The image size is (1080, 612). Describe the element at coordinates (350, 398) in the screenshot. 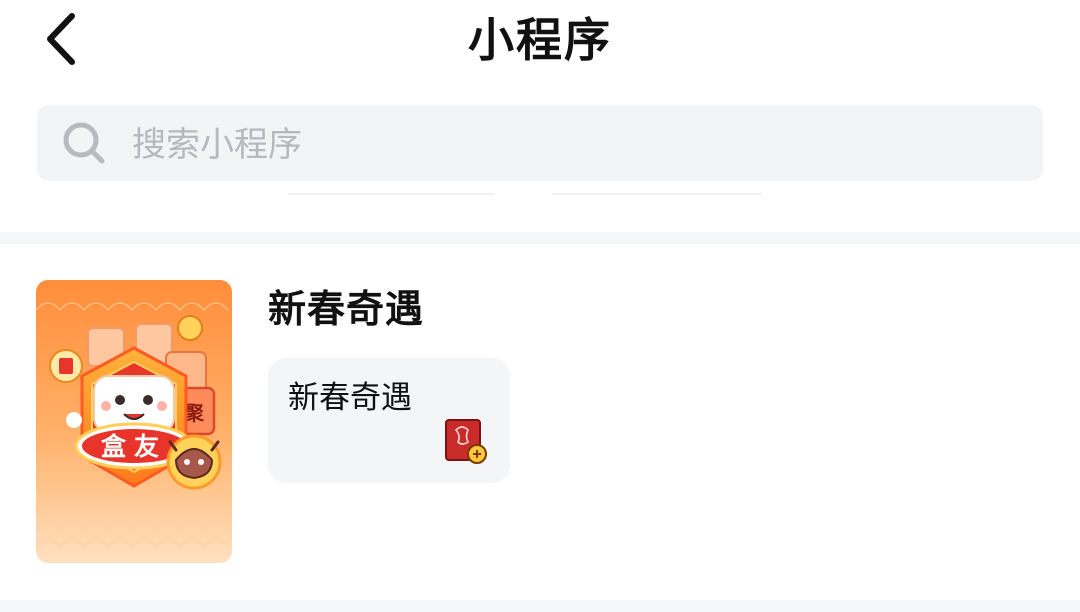

I see `mini-program-card-title: 新春奇遇` at that location.